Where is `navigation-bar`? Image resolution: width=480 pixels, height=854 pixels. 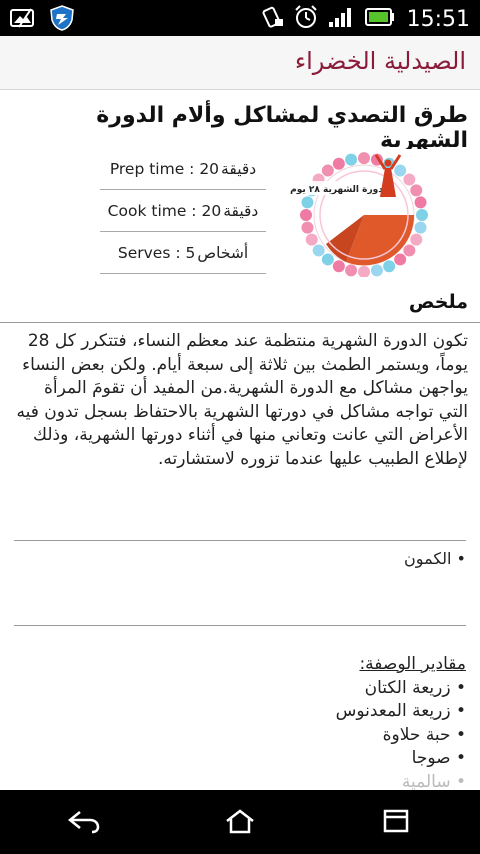 navigation-bar is located at coordinates (240, 822).